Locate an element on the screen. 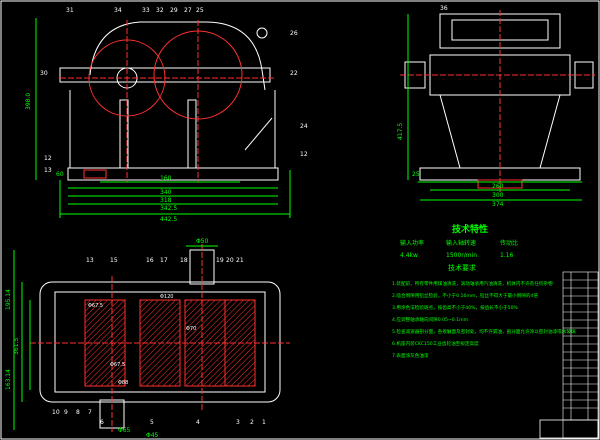 The image size is (600, 440). plan-bottom-label-1: 10 is located at coordinates (56, 412).